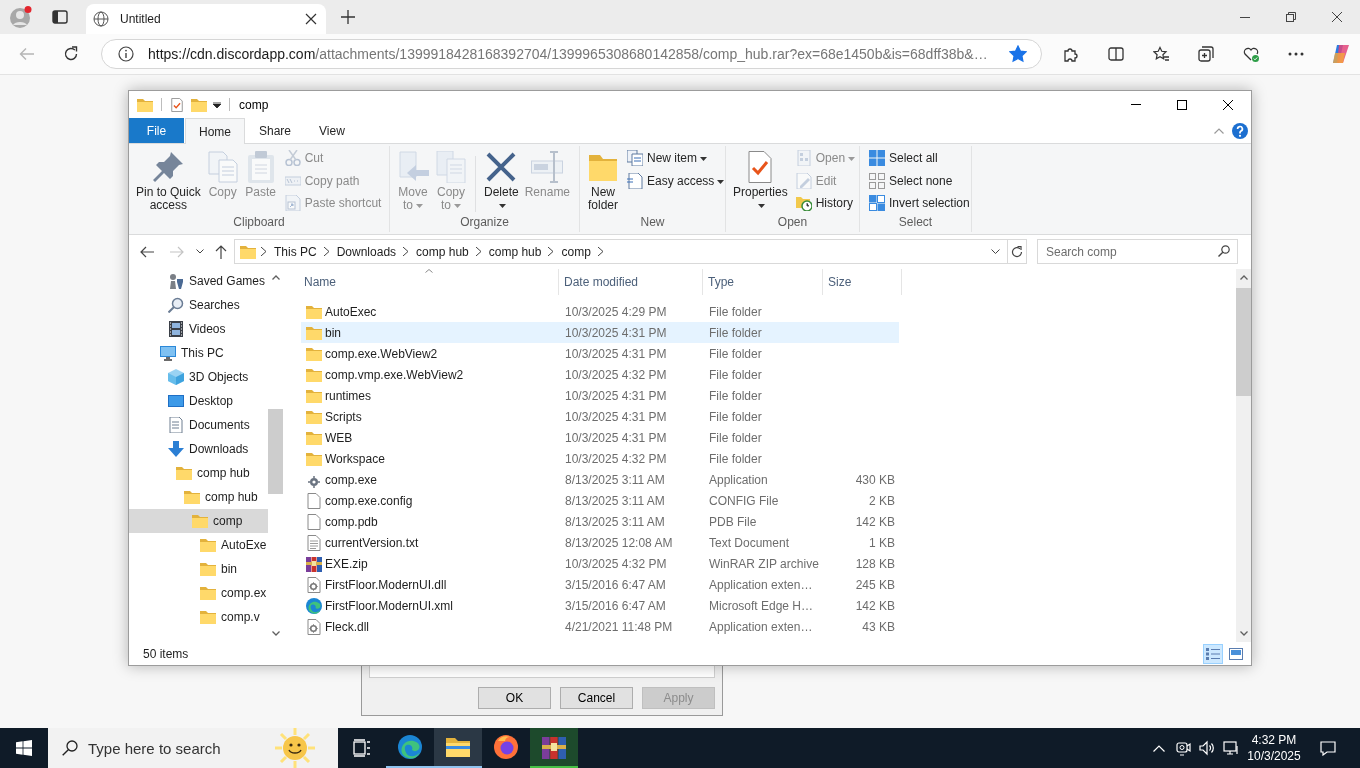  I want to click on file-row: EXE.zip 10/3/2025 4:32 PM WinRAR ZIP archive 128 KB, so click(600, 563).